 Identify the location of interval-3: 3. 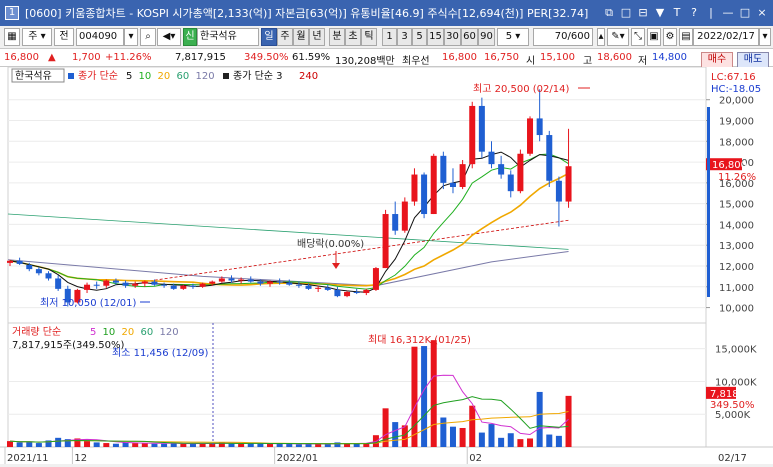
(404, 37).